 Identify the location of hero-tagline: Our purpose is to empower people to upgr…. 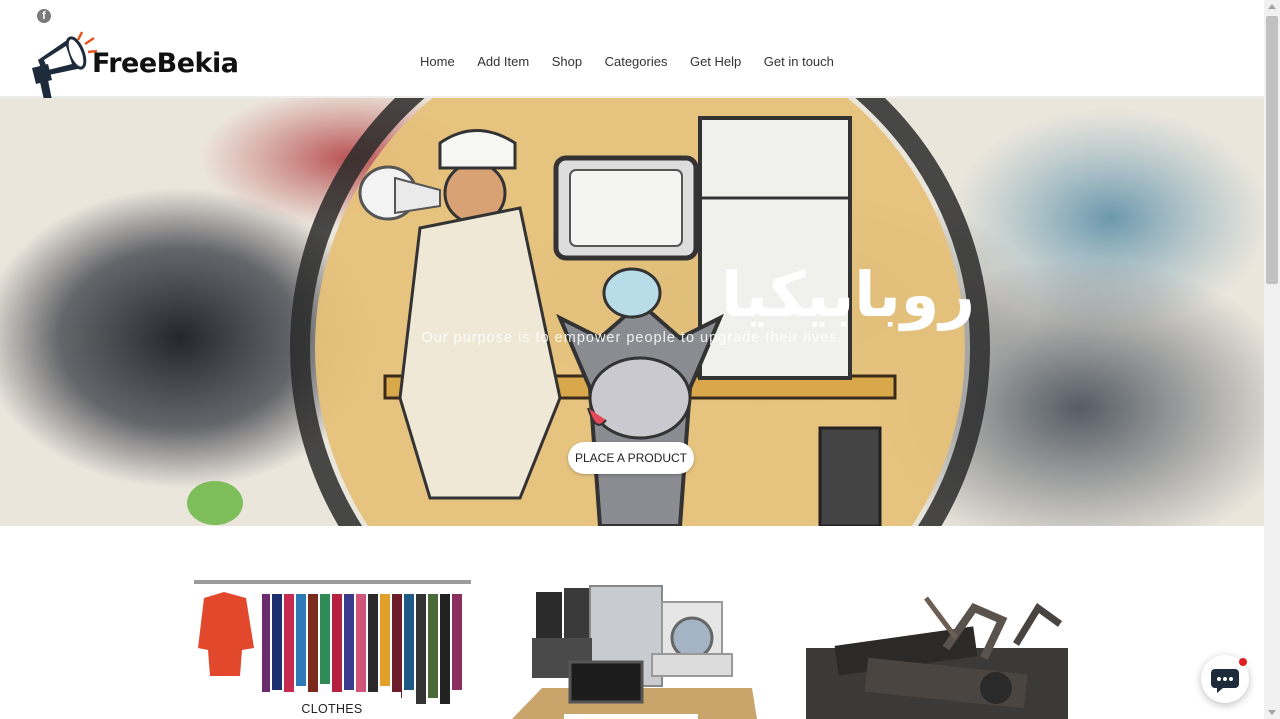
(632, 338).